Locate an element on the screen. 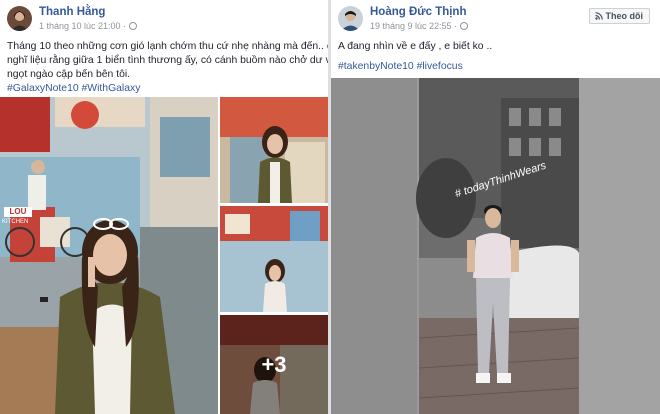 This screenshot has height=414, width=660. post-text-line-3: ngọt ngào cập bến bên tôi. is located at coordinates (69, 74).